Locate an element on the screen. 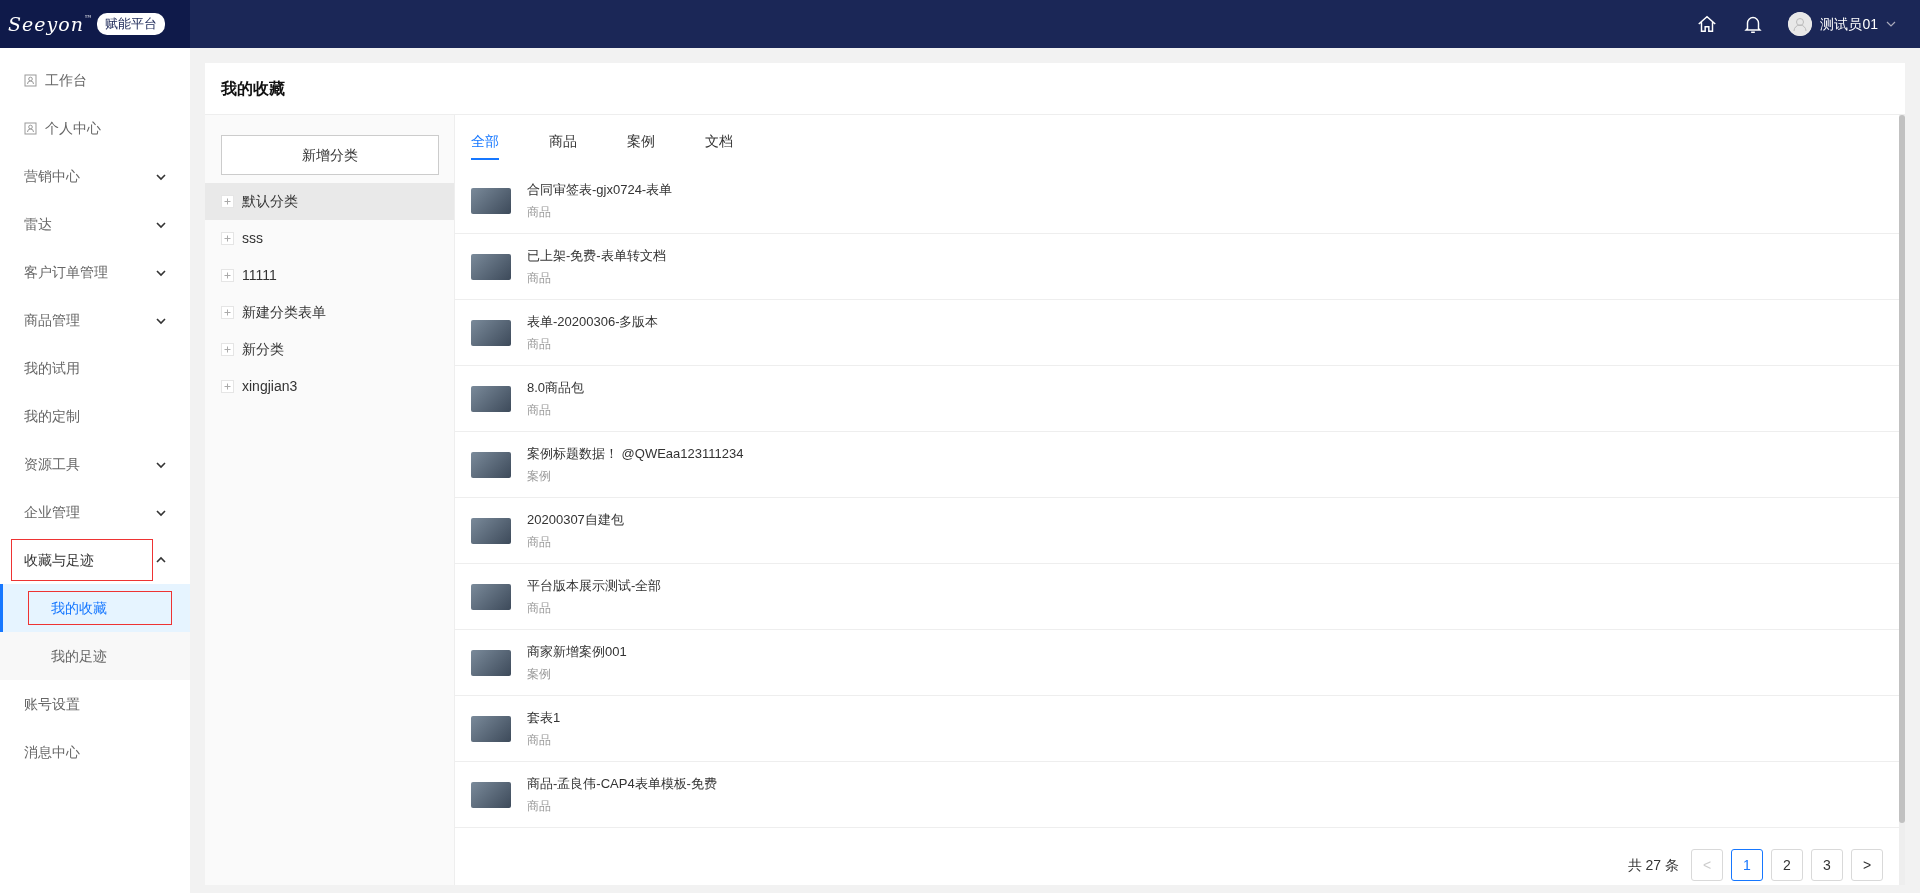 Image resolution: width=1920 pixels, height=893 pixels. category-item: 11111 is located at coordinates (329, 275).